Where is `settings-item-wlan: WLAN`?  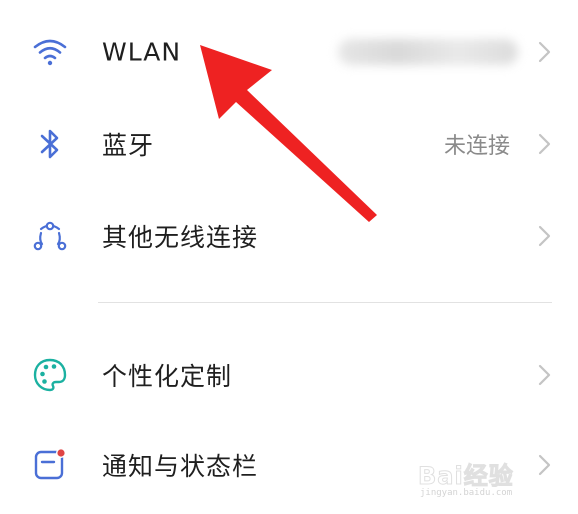
settings-item-wlan: WLAN is located at coordinates (289, 52).